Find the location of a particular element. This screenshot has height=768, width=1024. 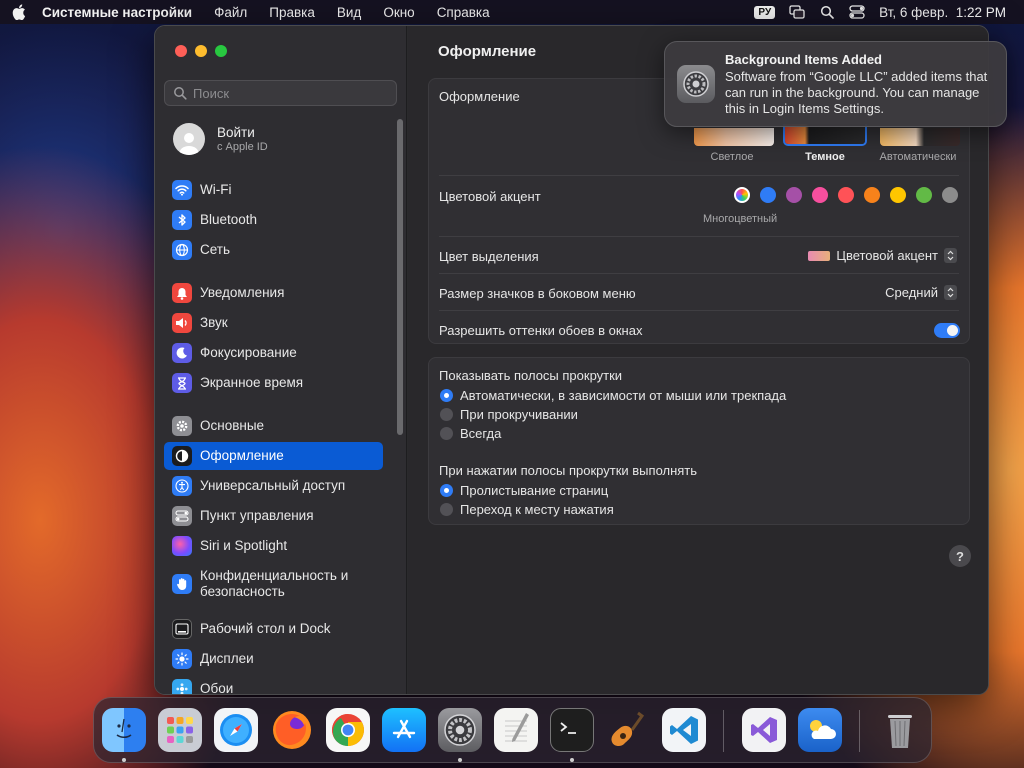

spotlight-search-icon is located at coordinates (827, 12).